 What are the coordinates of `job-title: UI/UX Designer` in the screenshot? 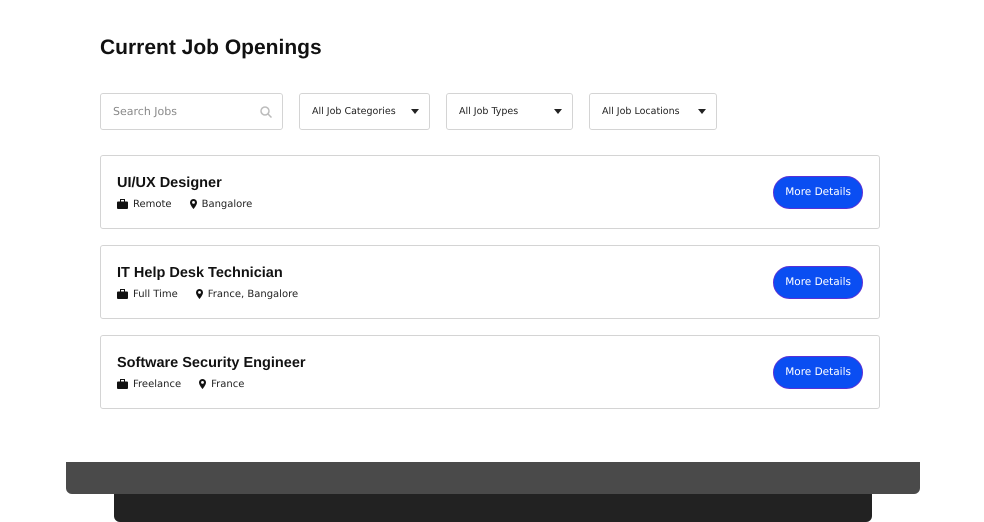 It's located at (170, 182).